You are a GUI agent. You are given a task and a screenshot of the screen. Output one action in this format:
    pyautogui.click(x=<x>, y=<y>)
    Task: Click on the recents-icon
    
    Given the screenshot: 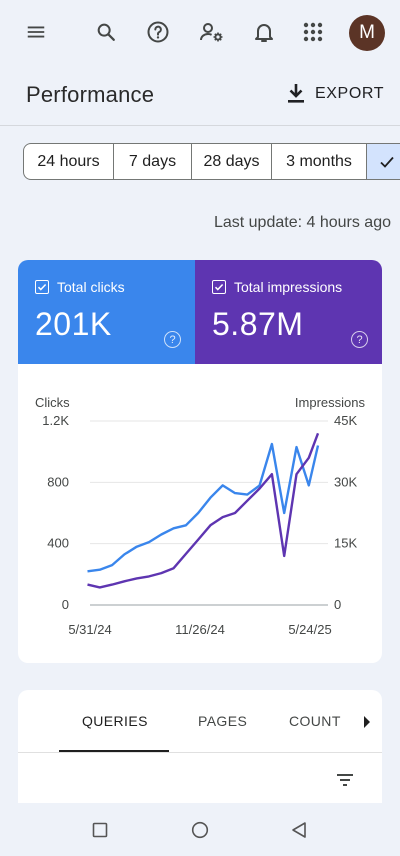 What is the action you would take?
    pyautogui.click(x=100, y=830)
    